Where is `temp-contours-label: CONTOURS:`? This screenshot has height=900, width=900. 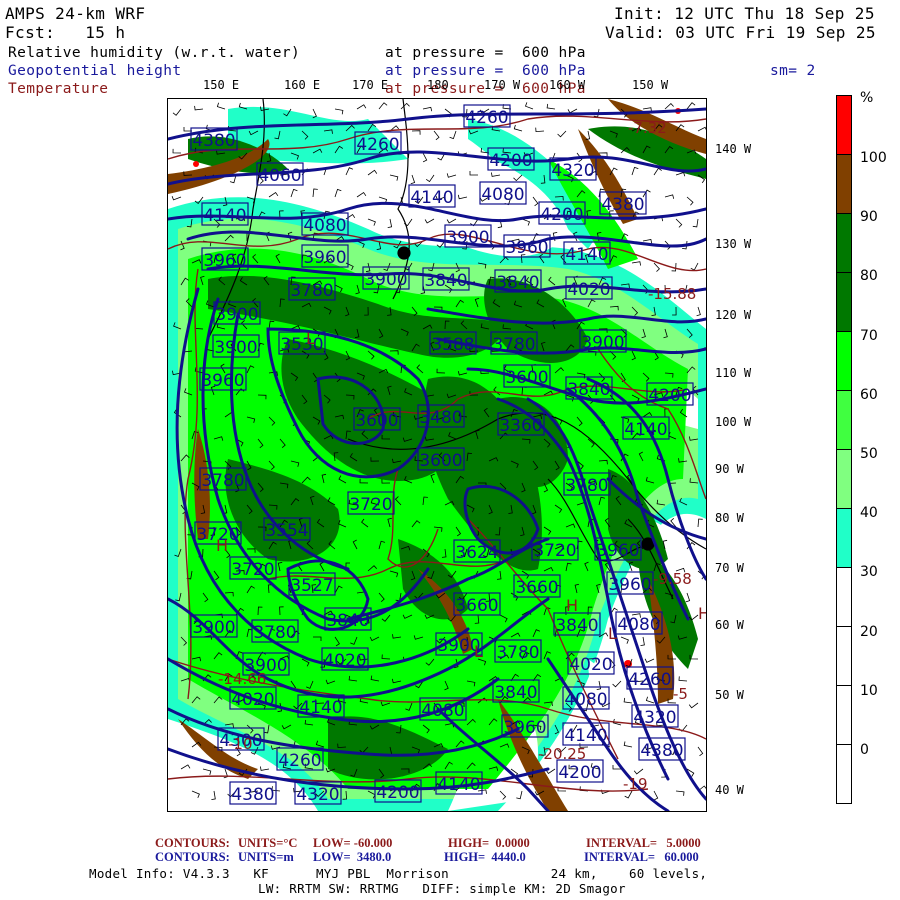 temp-contours-label: CONTOURS: is located at coordinates (192, 843).